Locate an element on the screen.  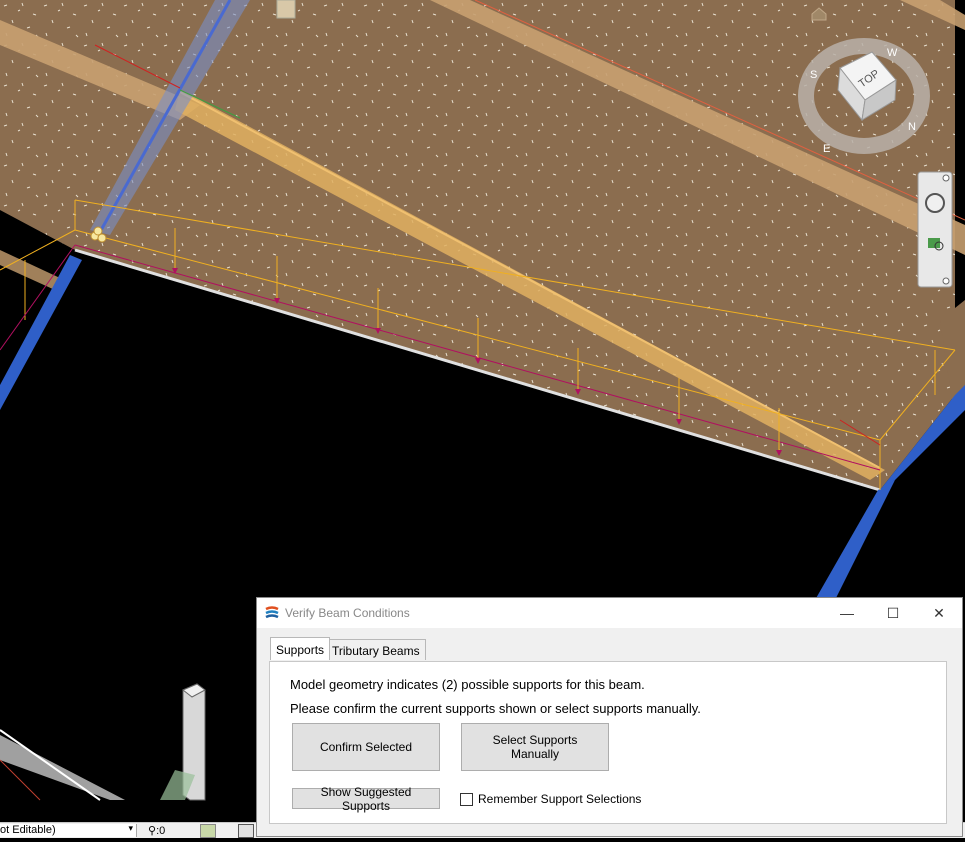
remember-support-selections-label: Remember Support Selections is located at coordinates (560, 799).